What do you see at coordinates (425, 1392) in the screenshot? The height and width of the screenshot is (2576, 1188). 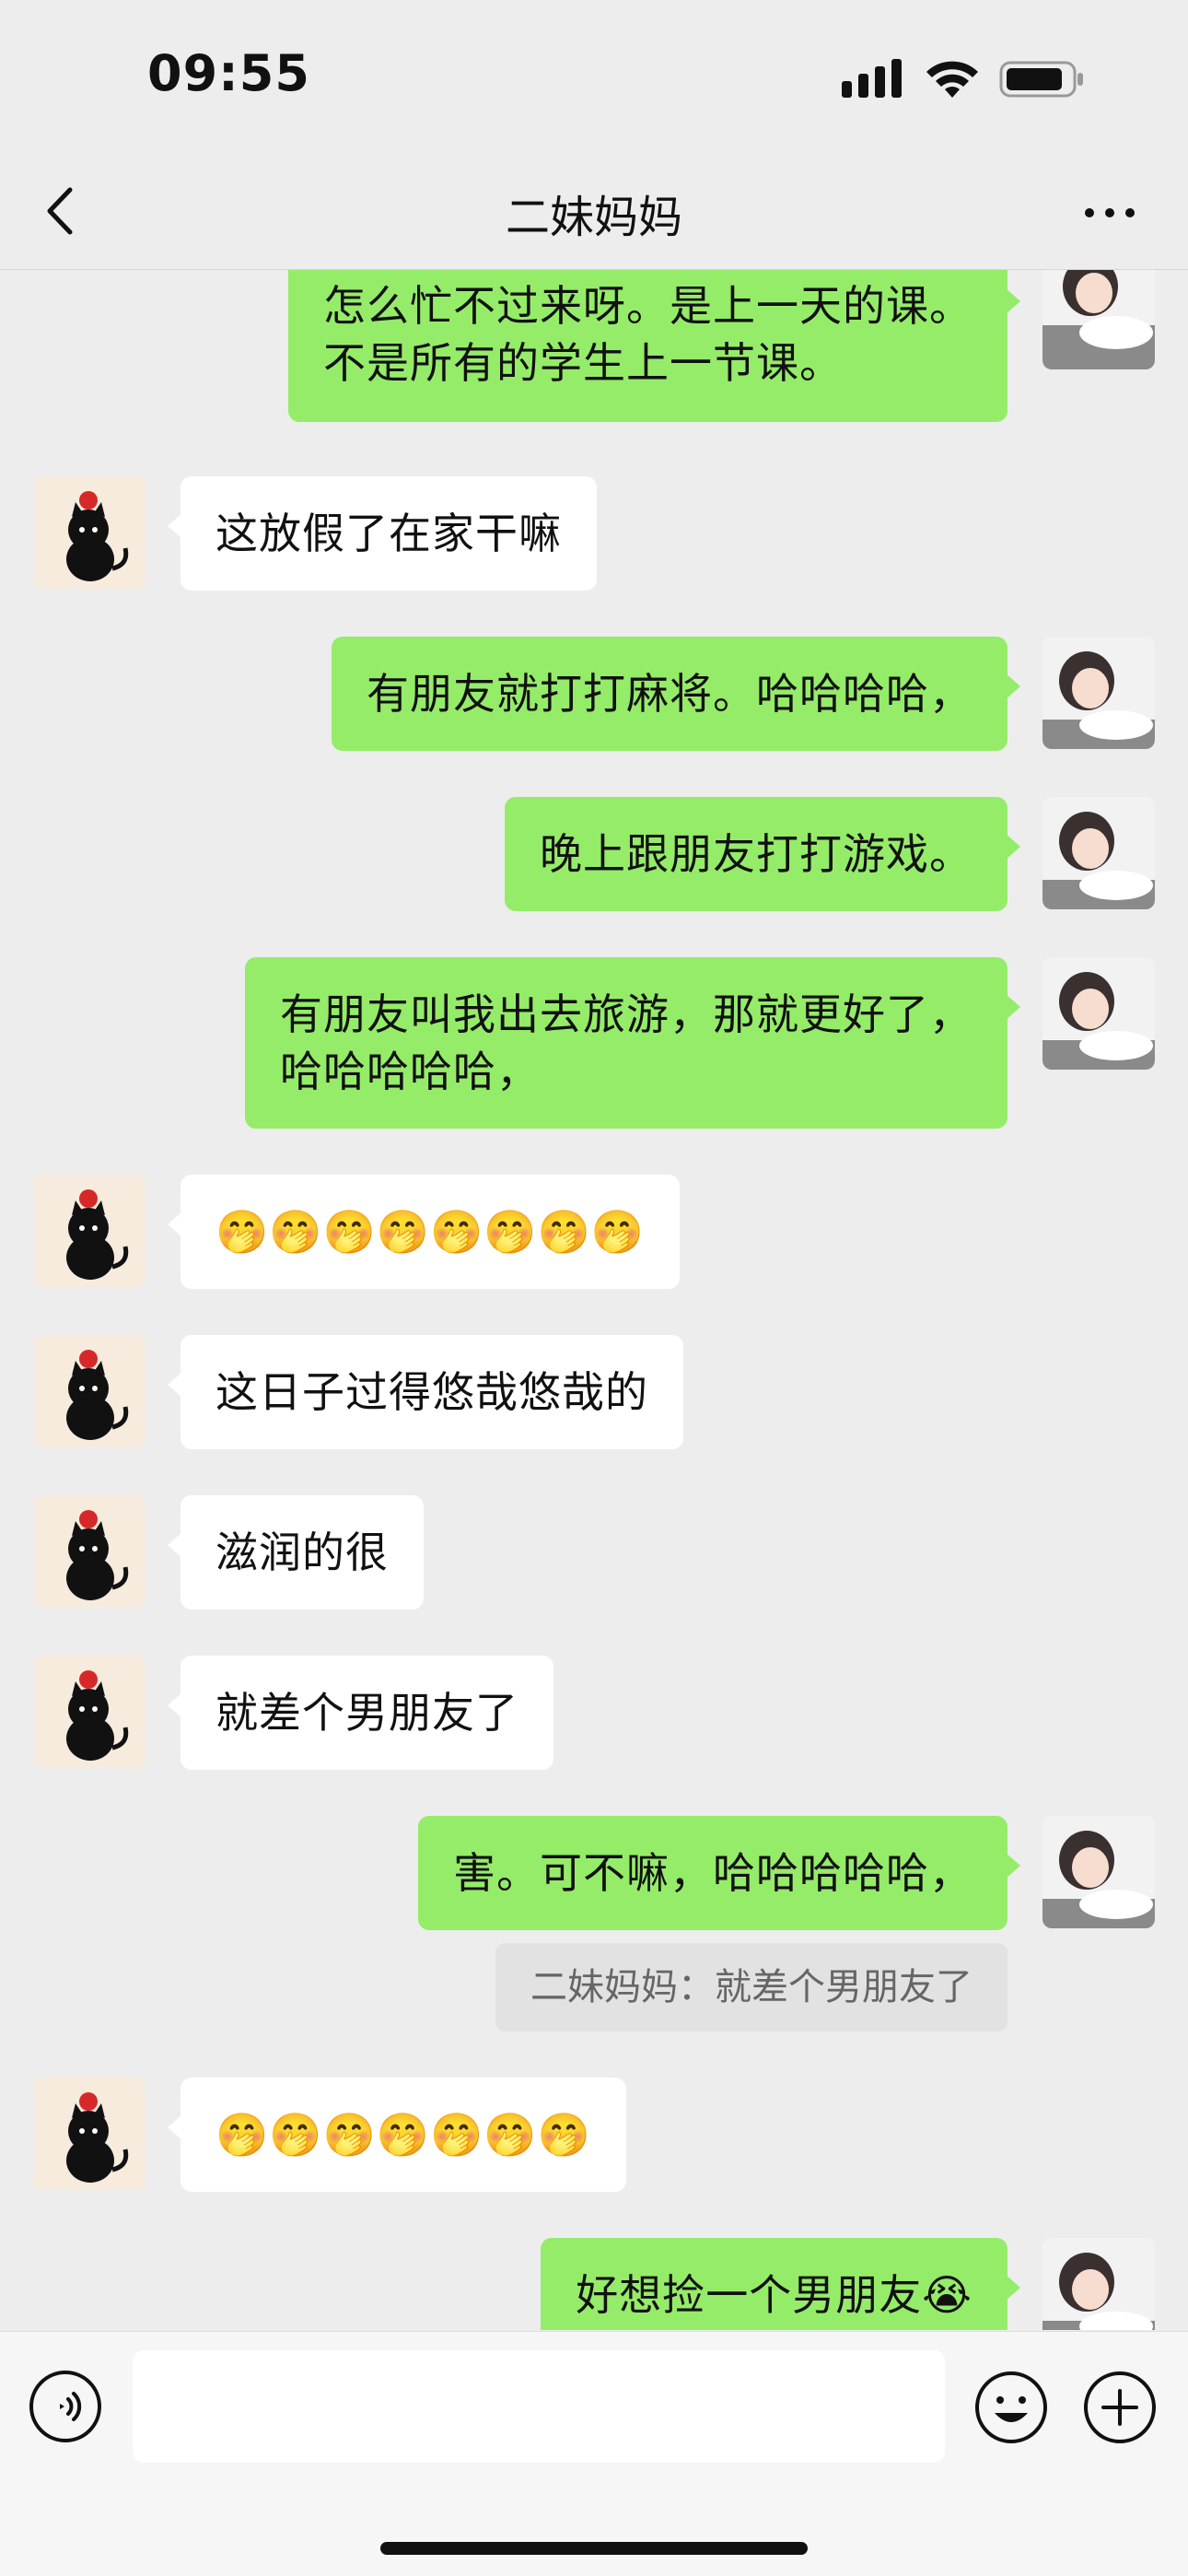 I see `contact-message-bubble: 这日子过得悠哉悠哉的` at bounding box center [425, 1392].